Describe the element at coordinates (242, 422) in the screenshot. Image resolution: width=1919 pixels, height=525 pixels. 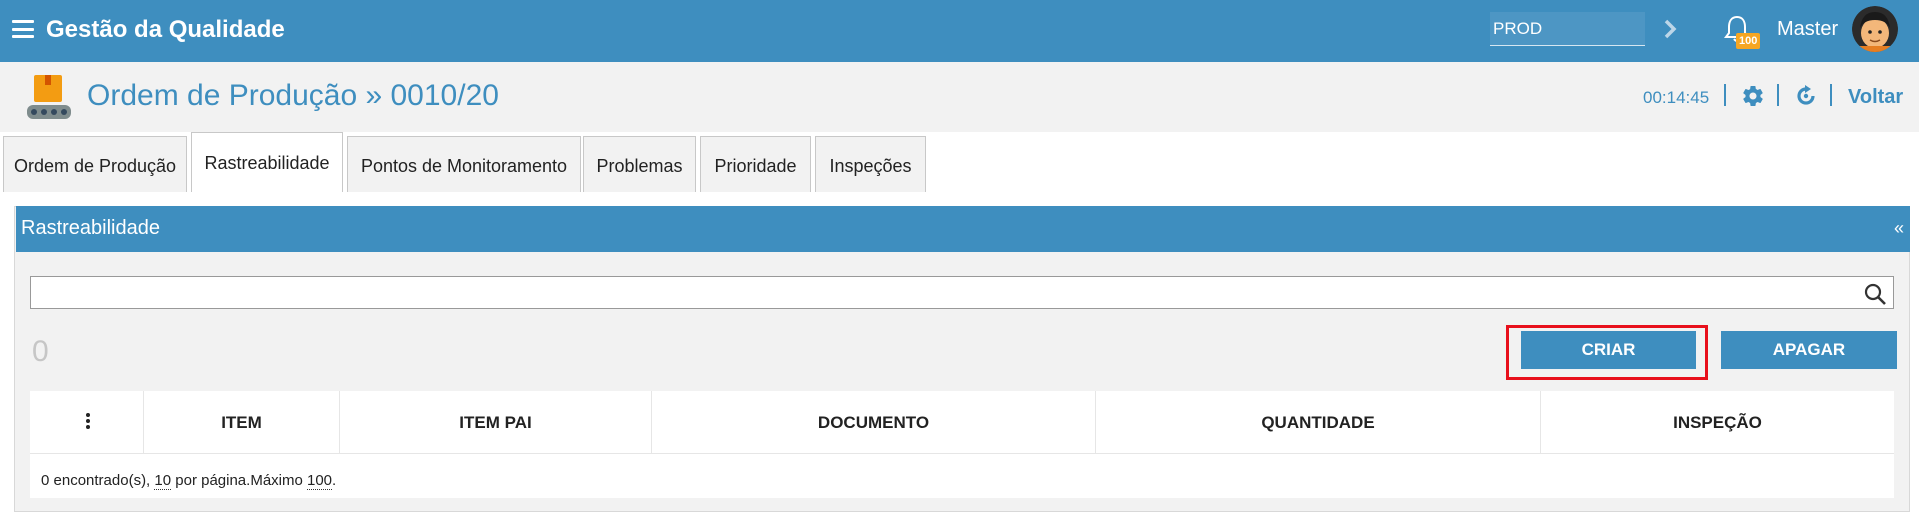
I see `column-header-item: ITEM` at that location.